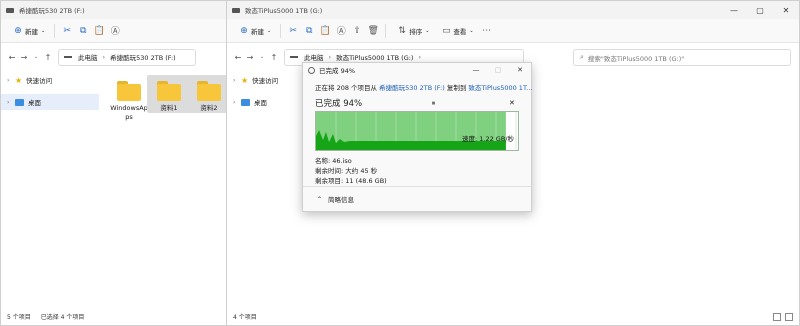 This screenshot has height=326, width=800. I want to click on percent-complete: 已完成 94%, so click(339, 104).